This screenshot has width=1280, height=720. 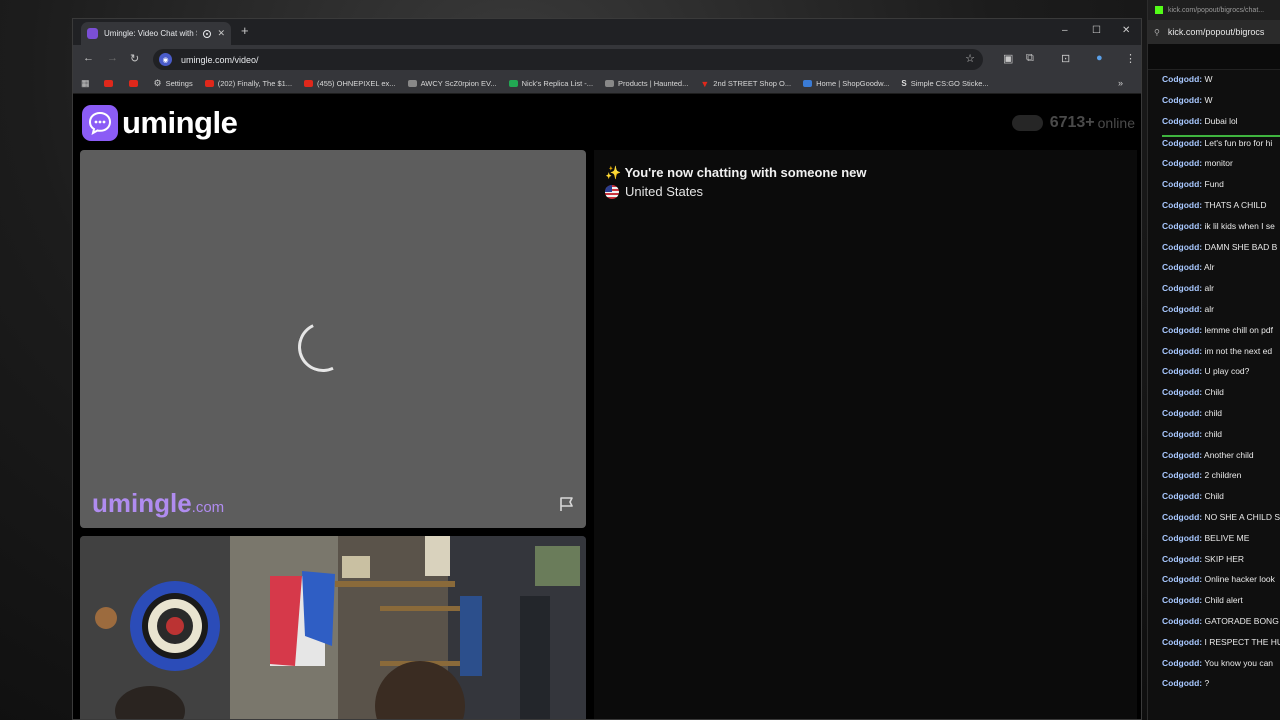 What do you see at coordinates (1208, 99) in the screenshot?
I see `chat-message-text: W` at bounding box center [1208, 99].